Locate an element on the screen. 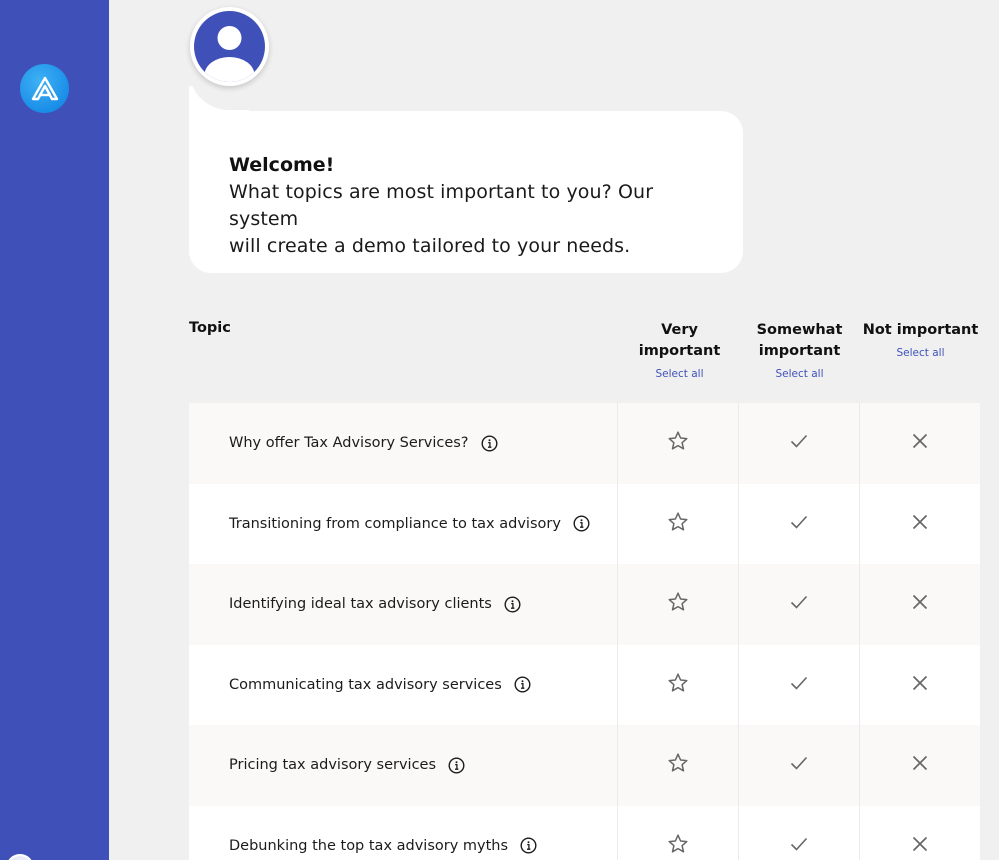 This screenshot has height=860, width=999. topic-cell: Identifying ideal tax advisory clients is located at coordinates (403, 604).